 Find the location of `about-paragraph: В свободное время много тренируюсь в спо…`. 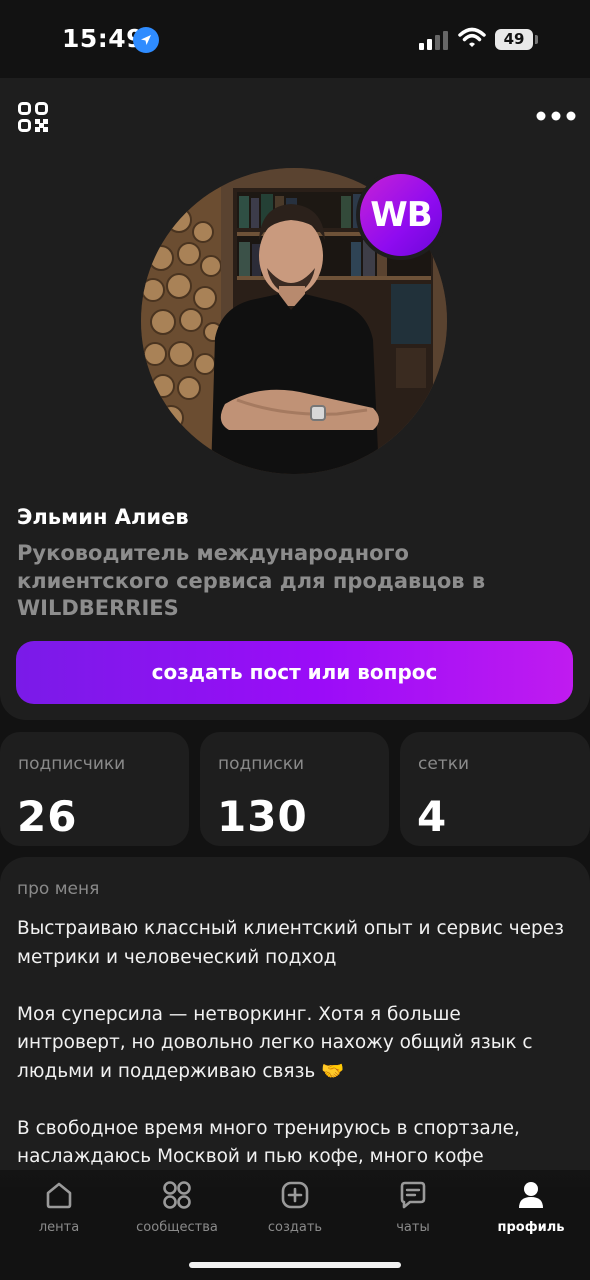

about-paragraph: В свободное время много тренируюсь в спо… is located at coordinates (268, 1142).